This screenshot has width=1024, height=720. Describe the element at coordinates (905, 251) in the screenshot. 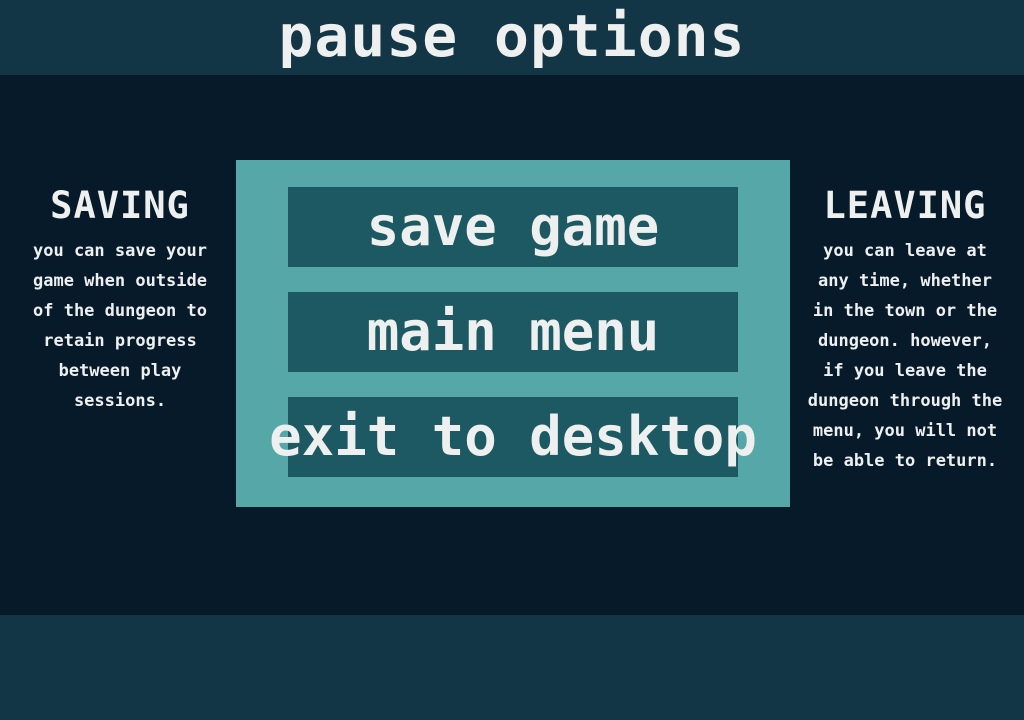

I see `leaving-text-line: you can leave at` at that location.